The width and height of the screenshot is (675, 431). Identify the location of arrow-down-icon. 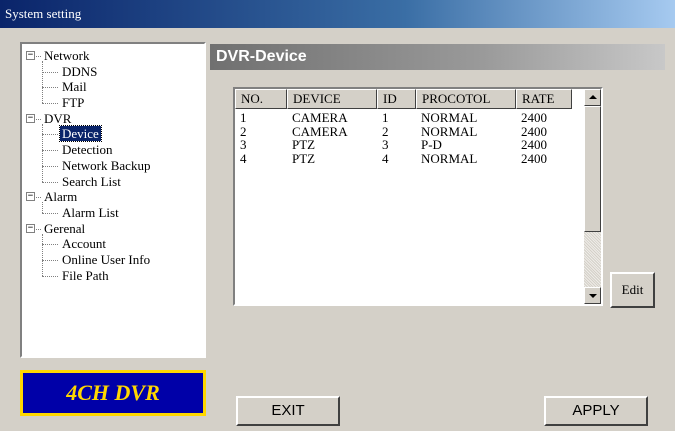
(593, 296).